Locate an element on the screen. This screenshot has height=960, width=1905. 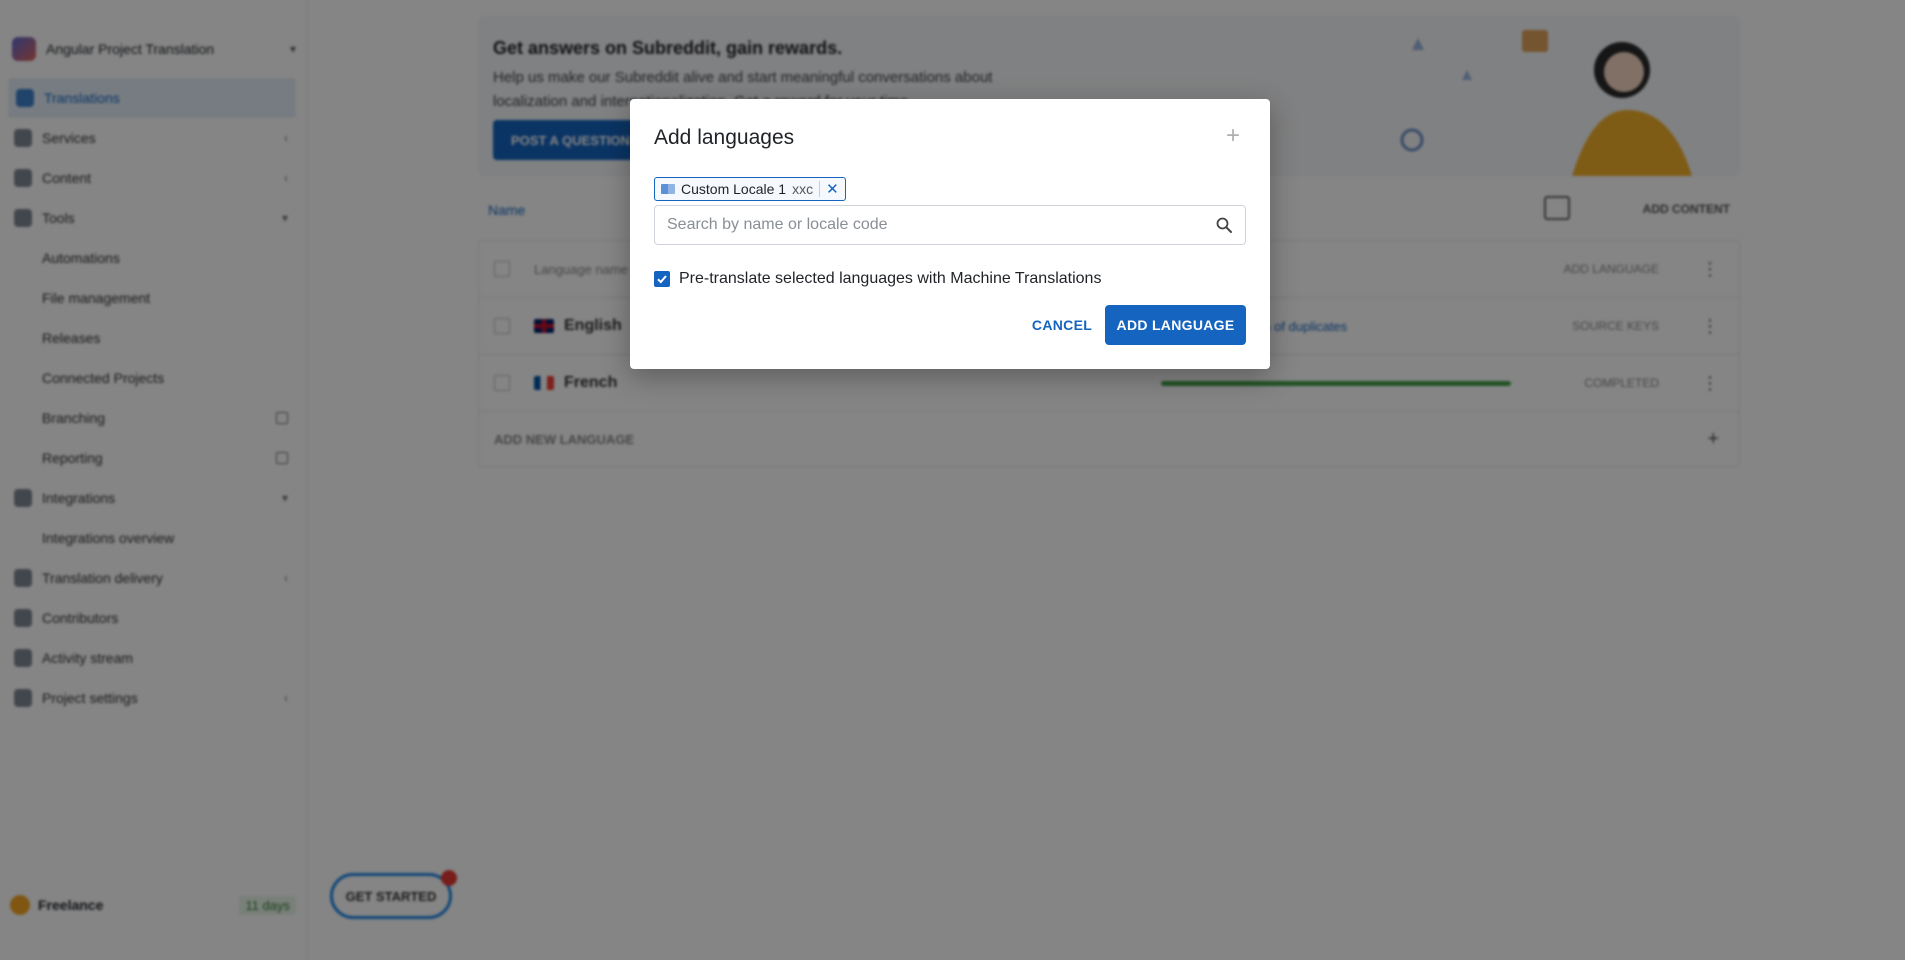
dialog-title: Add languages is located at coordinates (724, 137).